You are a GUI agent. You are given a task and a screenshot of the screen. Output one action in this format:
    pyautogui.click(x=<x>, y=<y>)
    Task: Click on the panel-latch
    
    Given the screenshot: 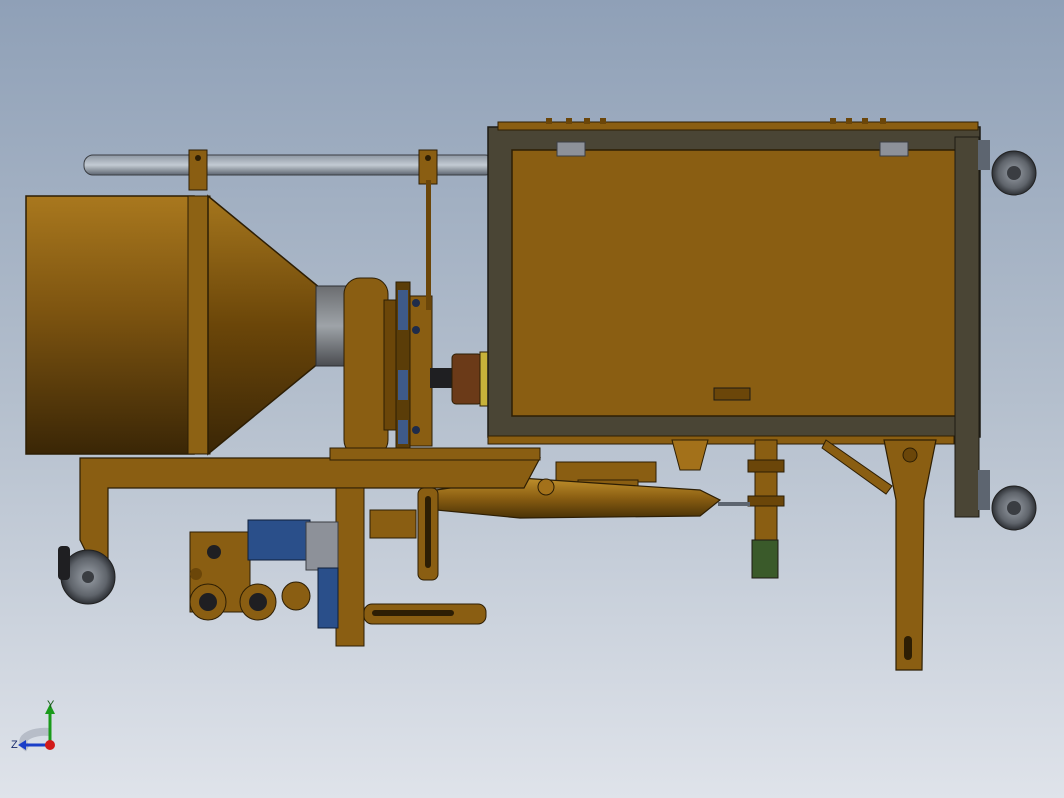 What is the action you would take?
    pyautogui.click(x=732, y=394)
    